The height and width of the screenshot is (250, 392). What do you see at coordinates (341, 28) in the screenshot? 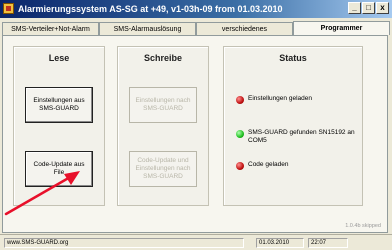
I see `tab-programmer: Programmer` at bounding box center [341, 28].